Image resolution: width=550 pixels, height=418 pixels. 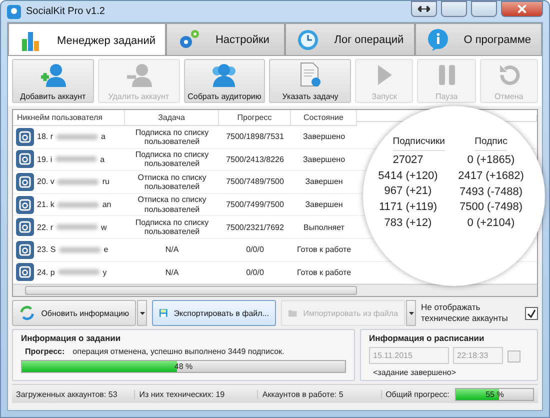 What do you see at coordinates (196, 394) in the screenshot?
I see `status-text: Из них технических: 19` at bounding box center [196, 394].